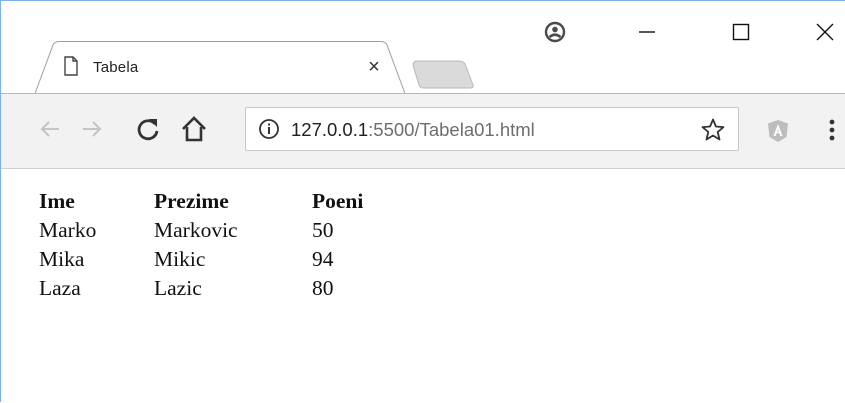  I want to click on angular-shield-icon, so click(778, 131).